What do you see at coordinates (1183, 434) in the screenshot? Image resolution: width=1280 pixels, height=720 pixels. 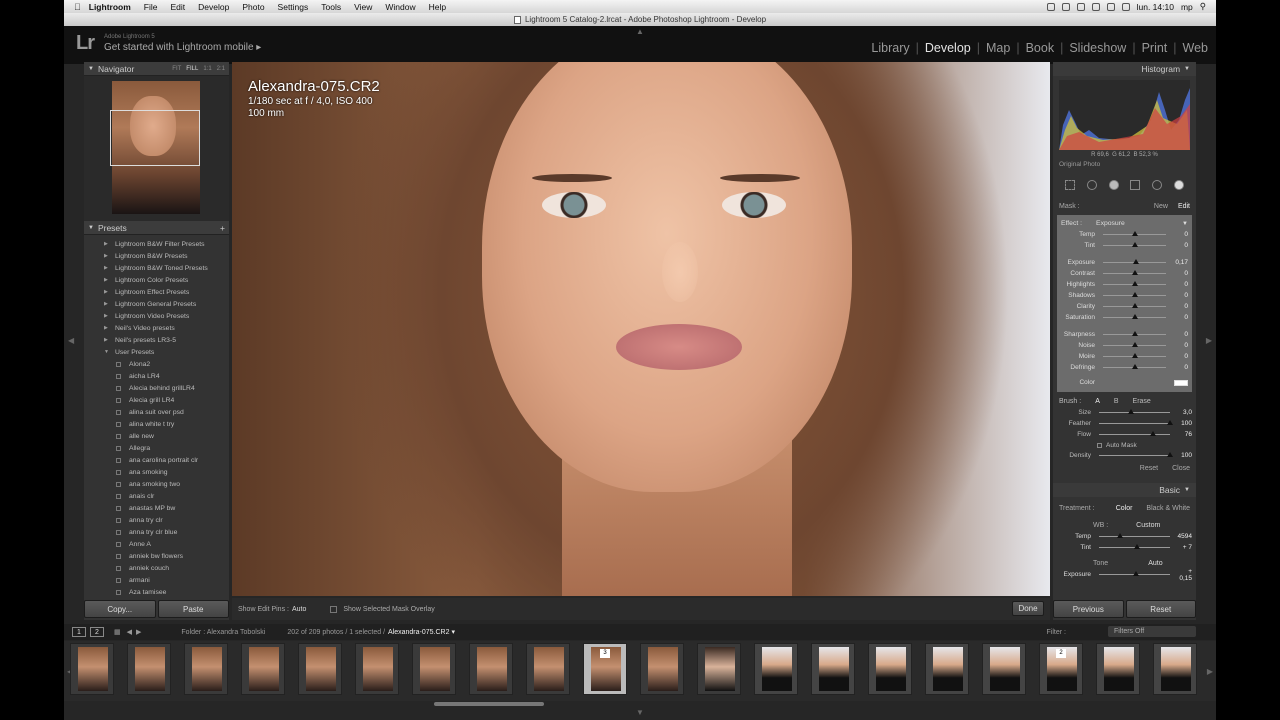 I see `brush-flow-value: 76` at bounding box center [1183, 434].